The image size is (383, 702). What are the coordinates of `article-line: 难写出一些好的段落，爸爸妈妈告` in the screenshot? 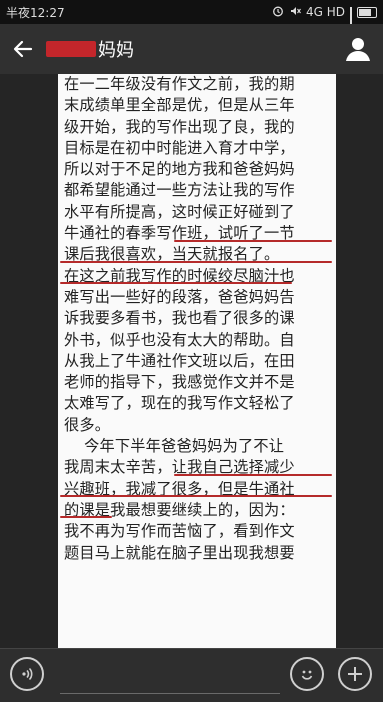 It's located at (179, 296).